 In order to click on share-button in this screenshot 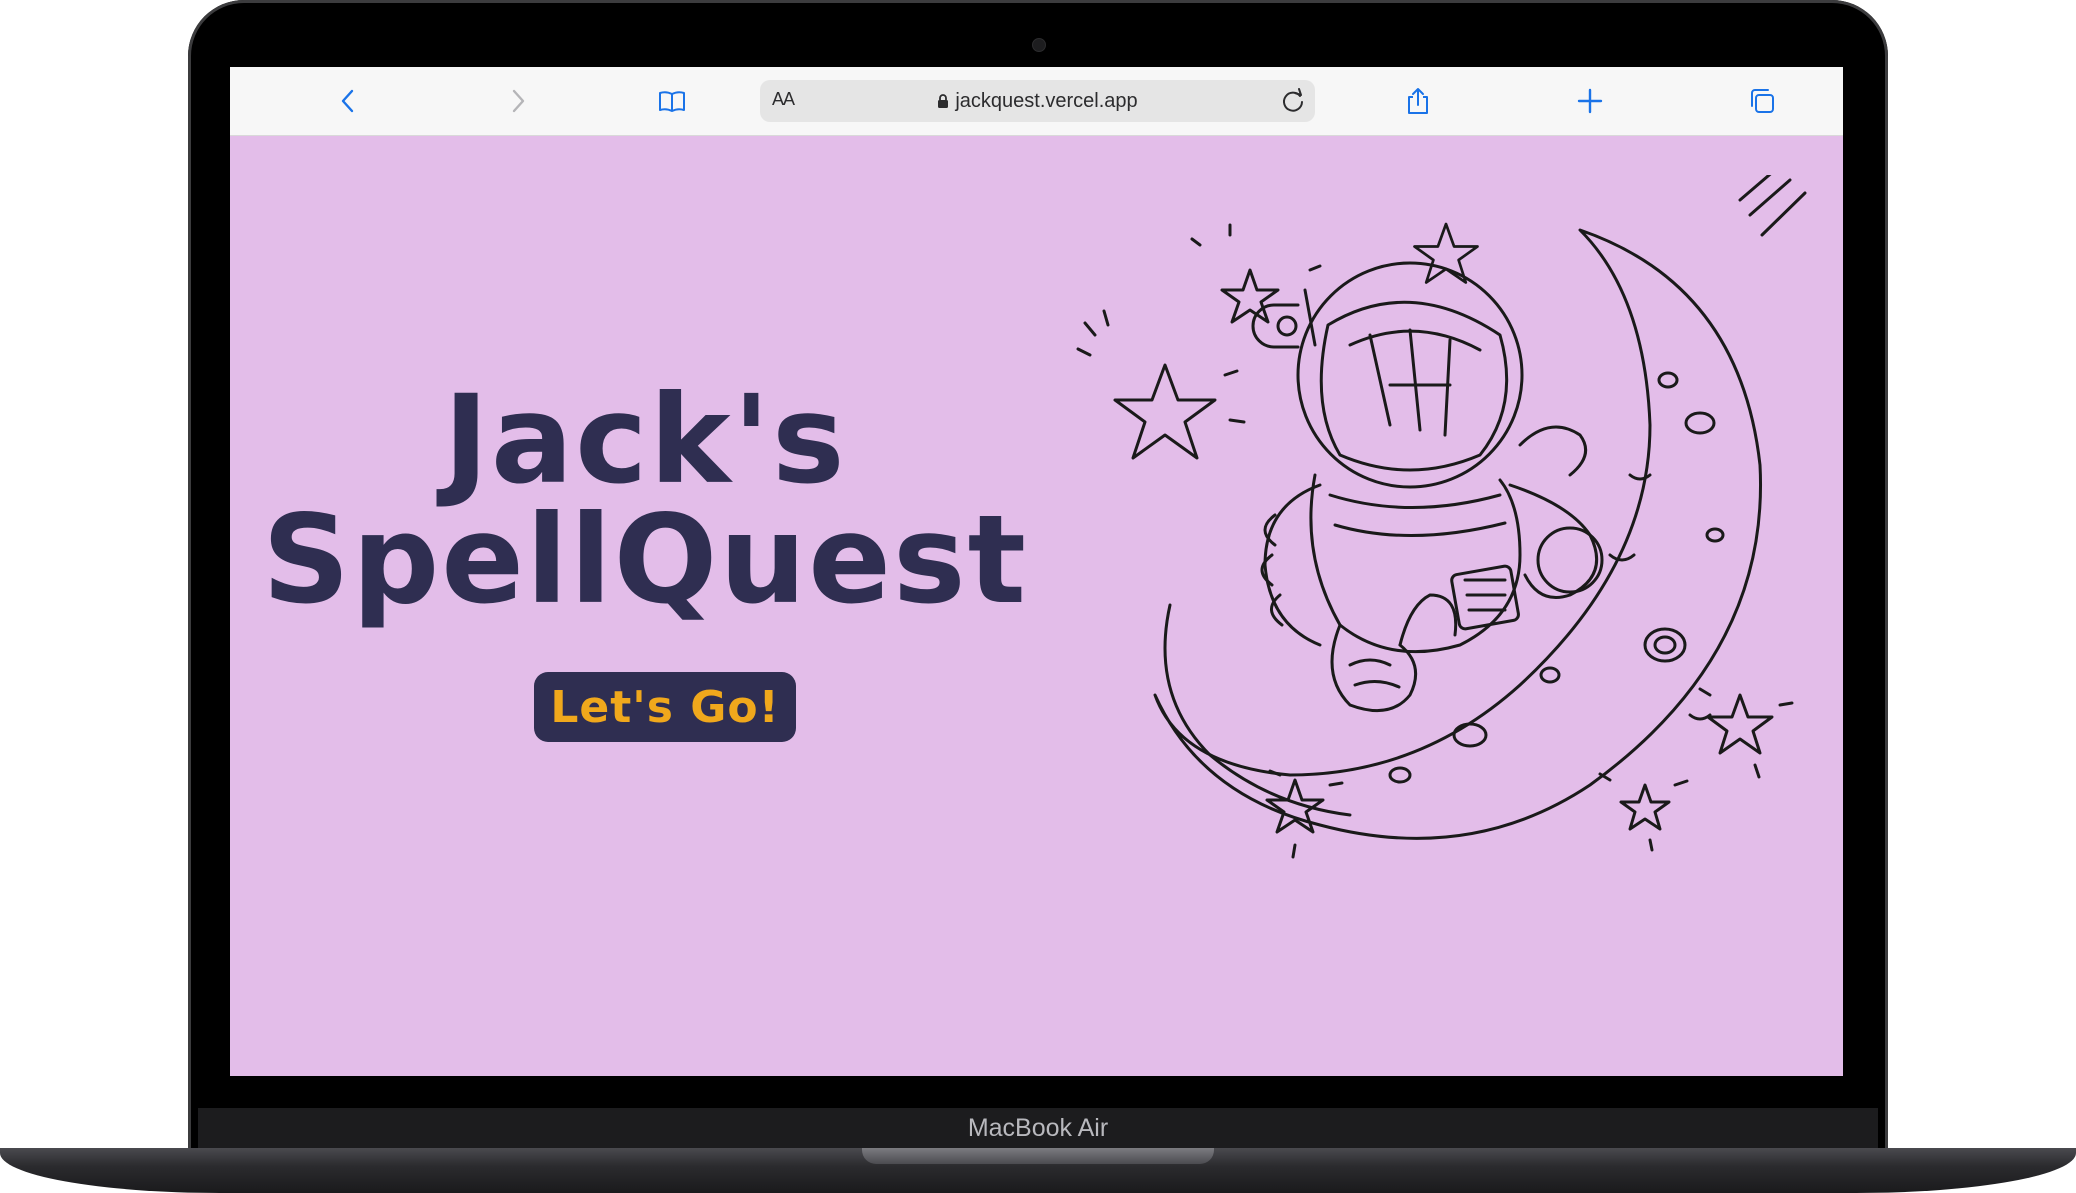, I will do `click(1418, 101)`.